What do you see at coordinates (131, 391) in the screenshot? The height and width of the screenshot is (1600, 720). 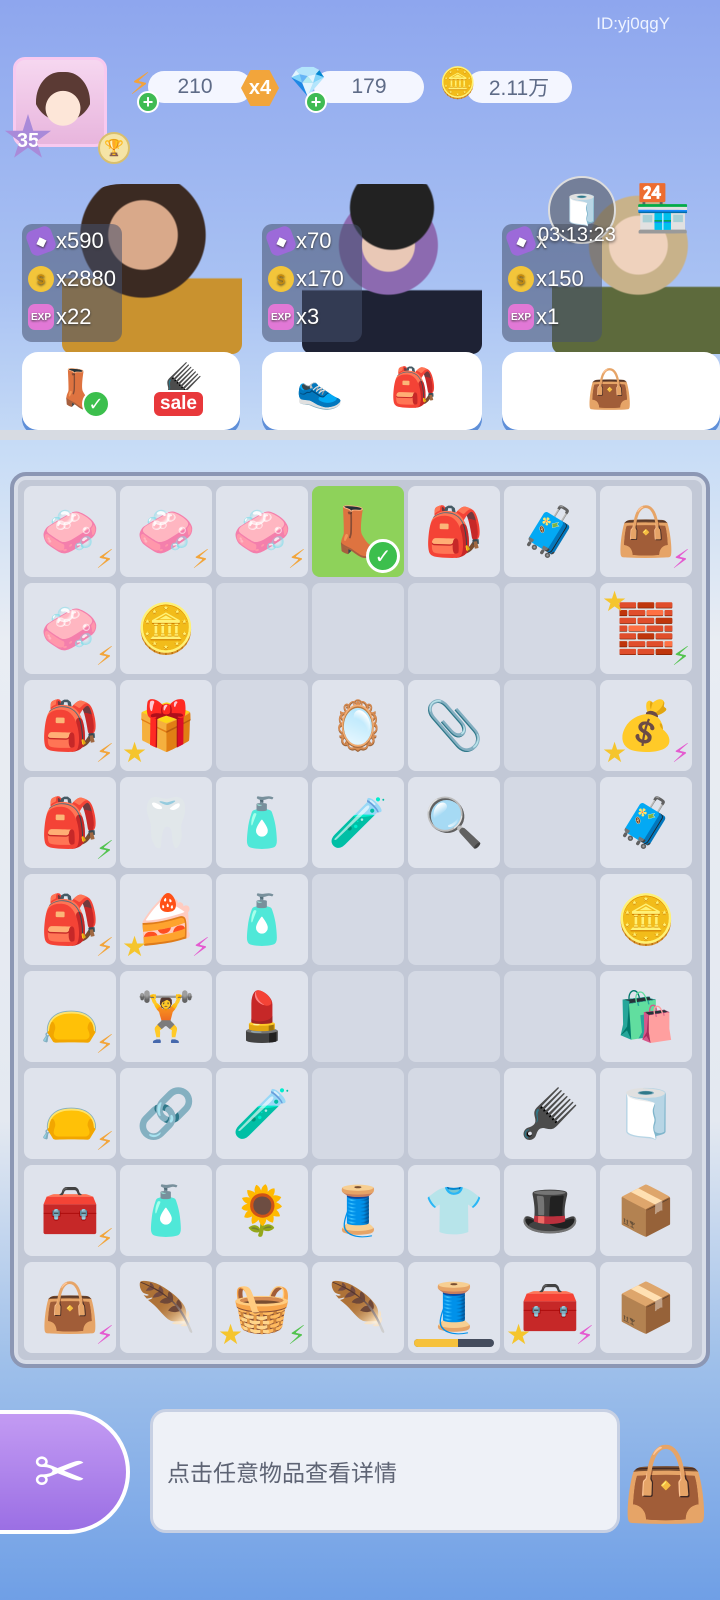 I see `order-card-1: 👢 ✓ 🪮 sale` at bounding box center [131, 391].